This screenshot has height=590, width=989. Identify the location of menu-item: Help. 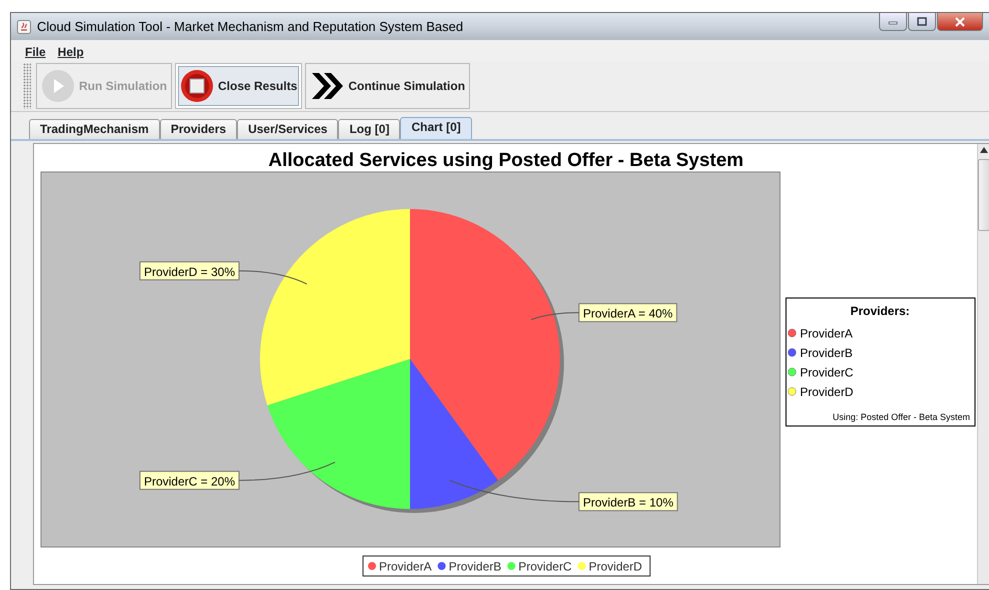
(71, 52).